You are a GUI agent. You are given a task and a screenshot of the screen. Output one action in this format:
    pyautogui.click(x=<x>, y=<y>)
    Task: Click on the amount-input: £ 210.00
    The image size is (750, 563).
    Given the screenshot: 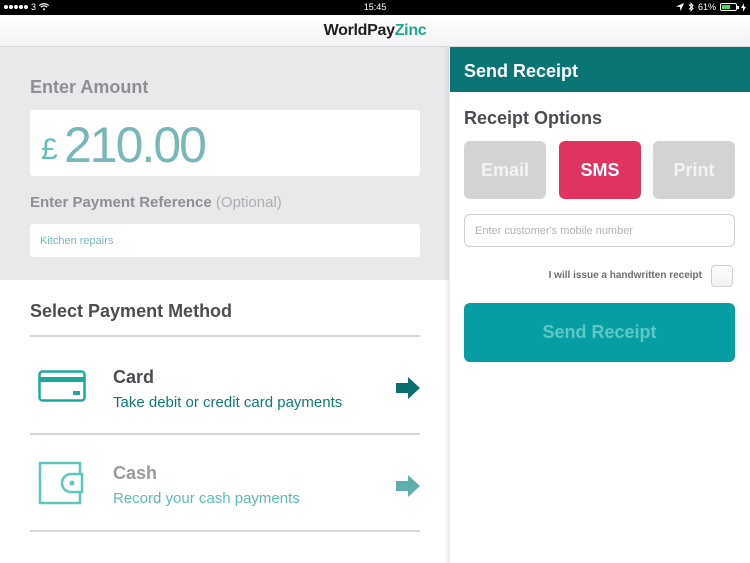 What is the action you would take?
    pyautogui.click(x=225, y=143)
    